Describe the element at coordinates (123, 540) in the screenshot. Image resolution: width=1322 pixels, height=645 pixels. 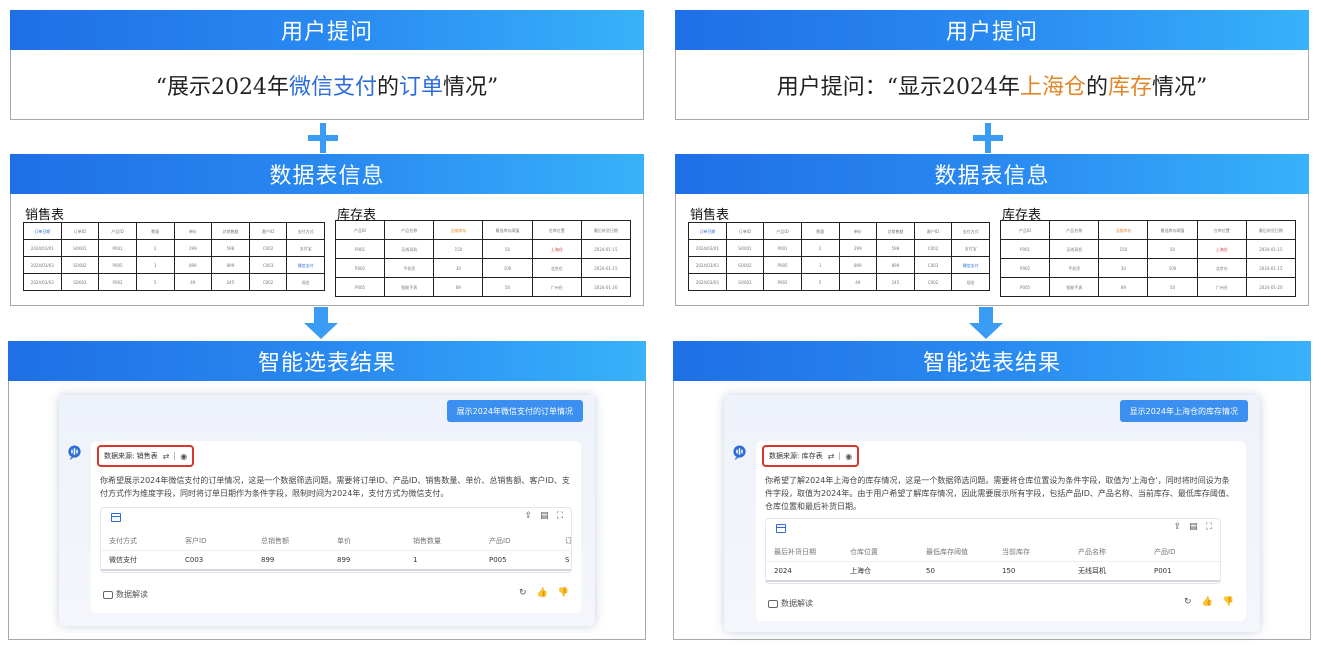
I see `column-header: 支付方式` at that location.